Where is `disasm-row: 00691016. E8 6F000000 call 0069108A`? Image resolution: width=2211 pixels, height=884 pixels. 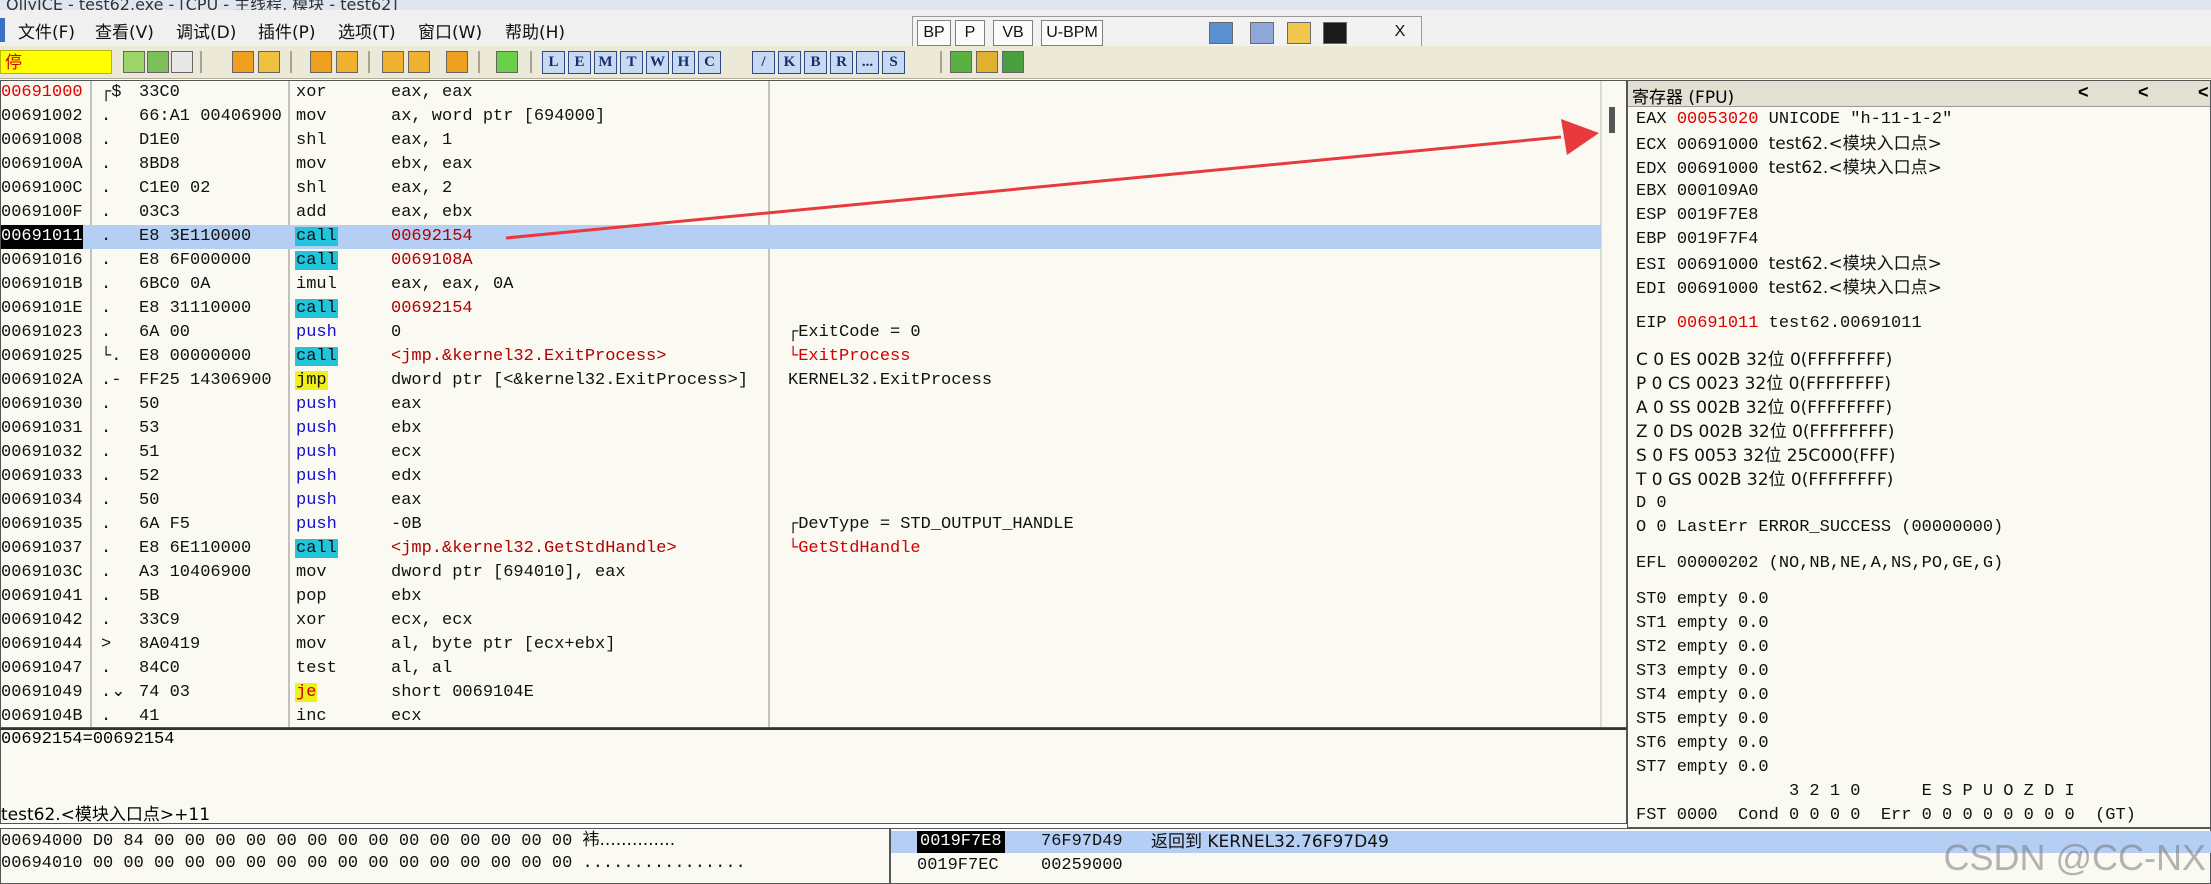
disasm-row: 00691016. E8 6F000000 call 0069108A is located at coordinates (801, 261).